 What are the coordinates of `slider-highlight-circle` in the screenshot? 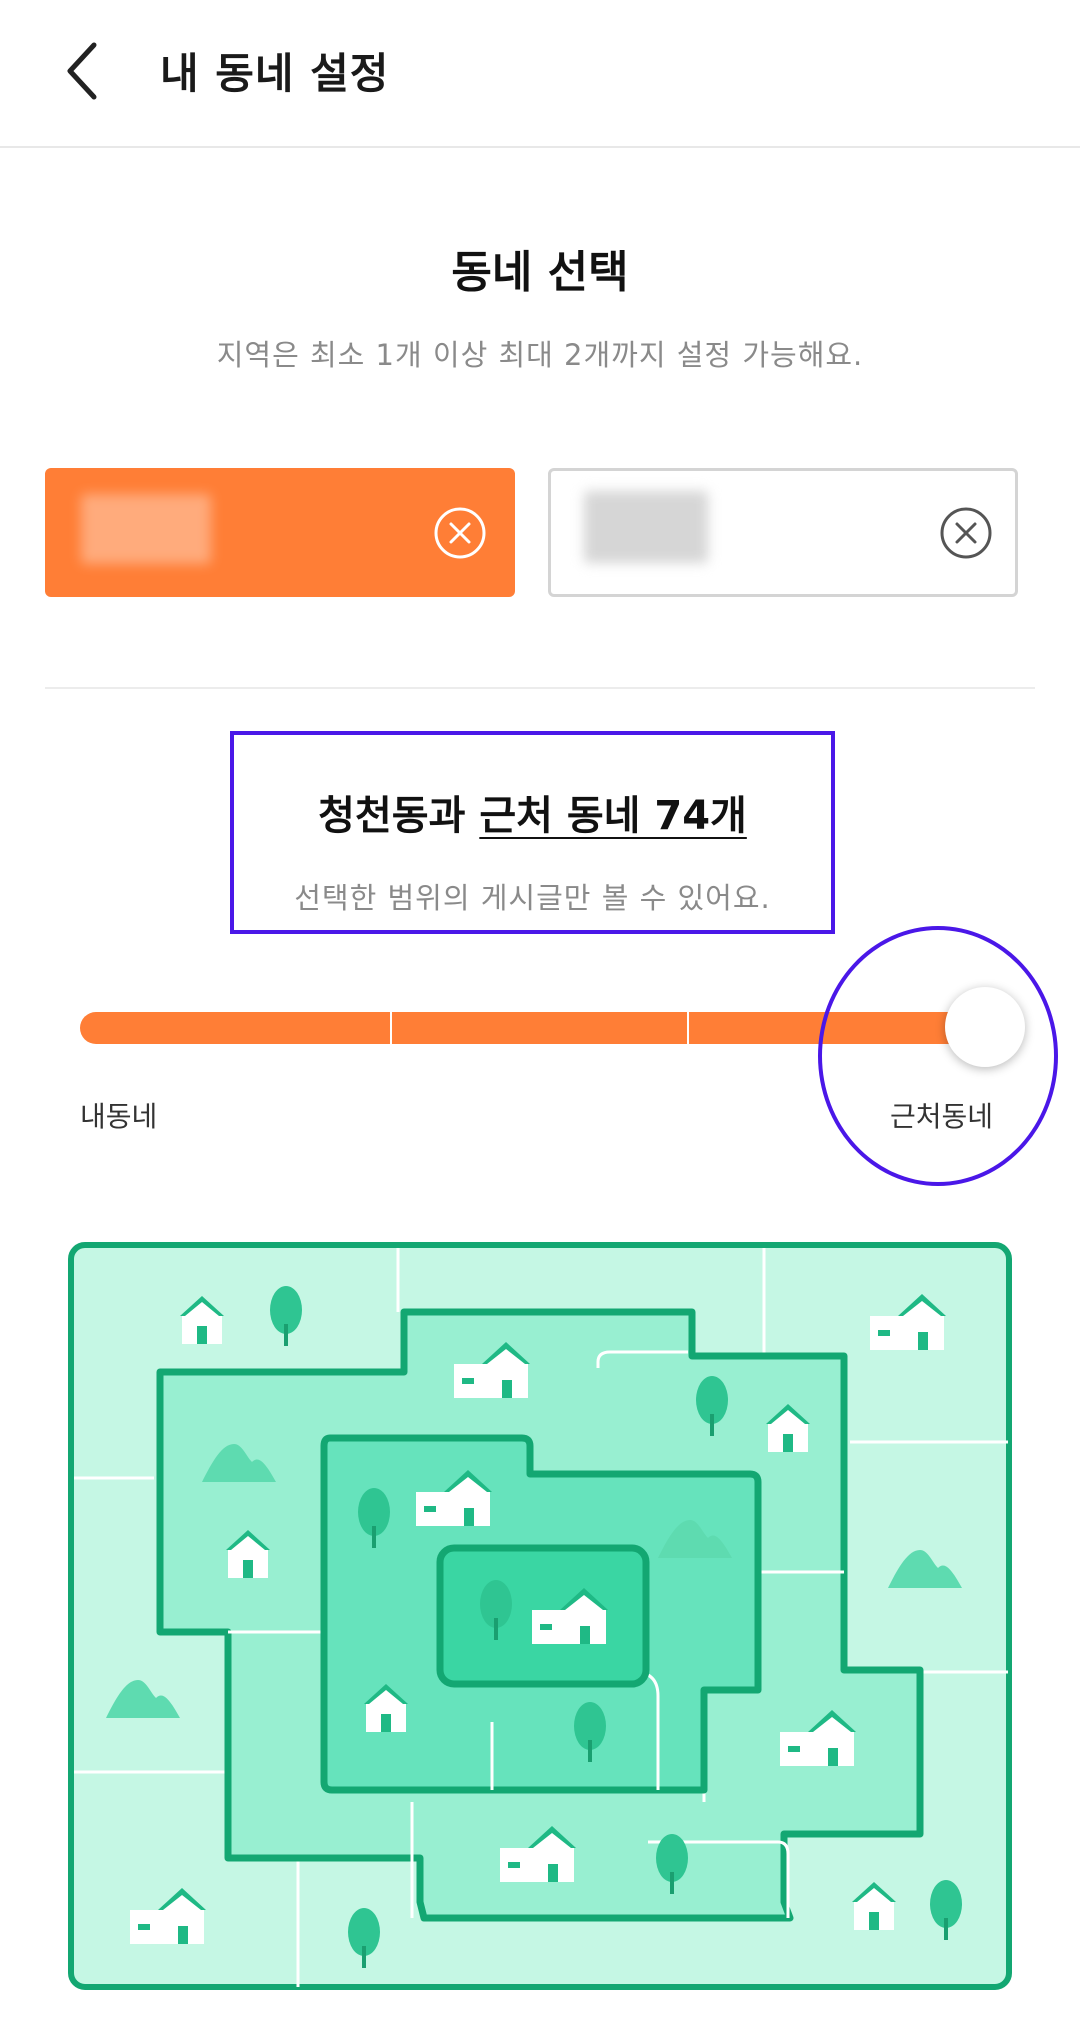 It's located at (938, 1056).